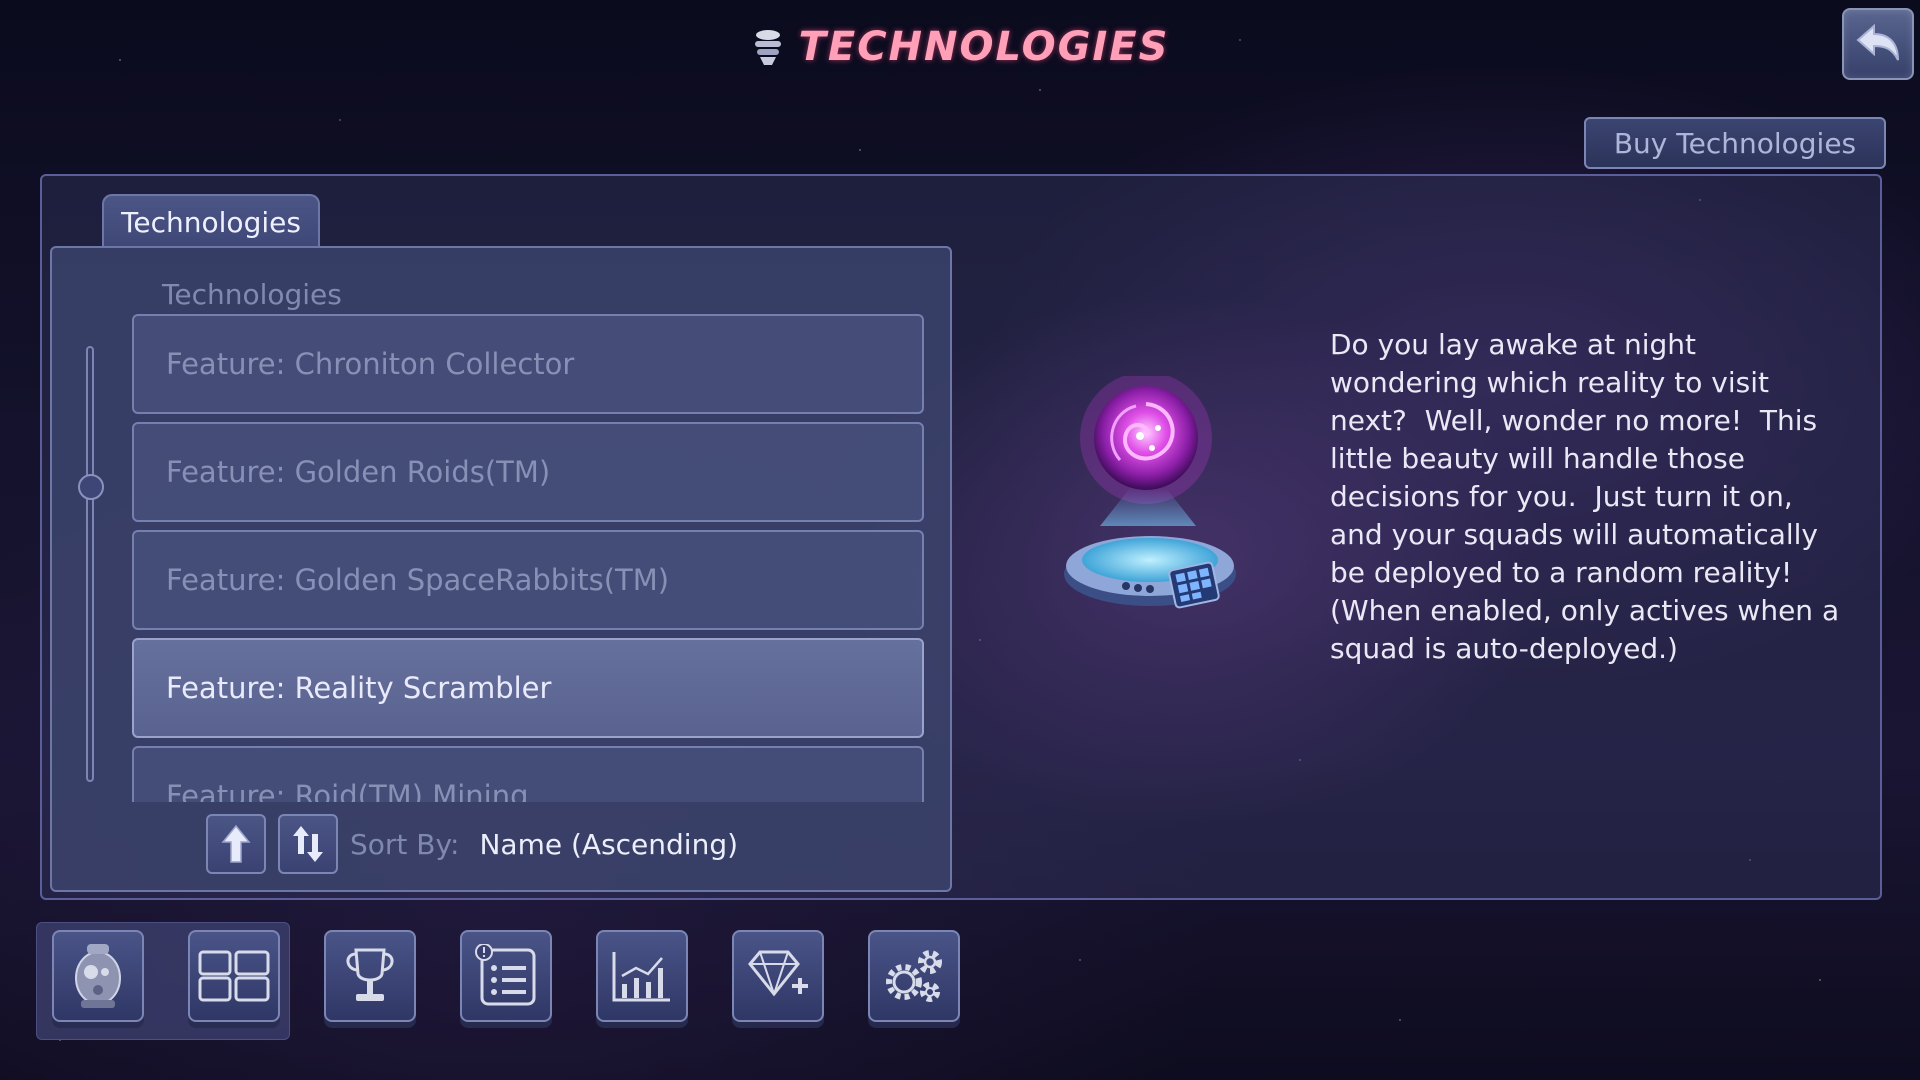 The image size is (1920, 1080). I want to click on gem-plus-icon, so click(778, 973).